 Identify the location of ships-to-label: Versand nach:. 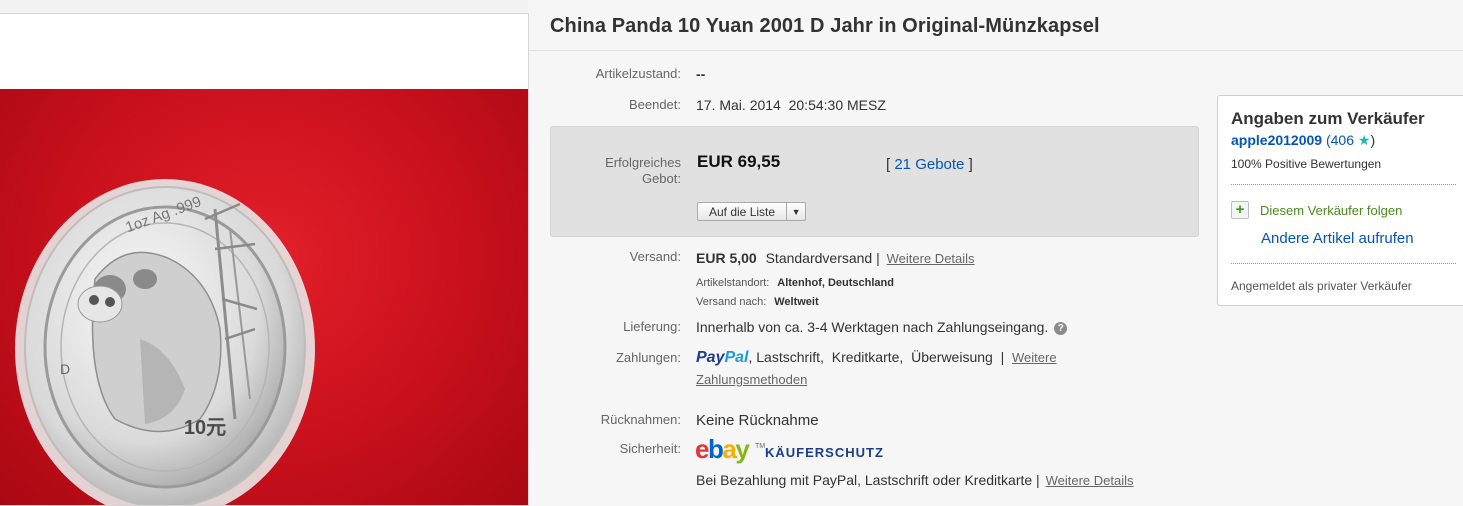
(731, 302).